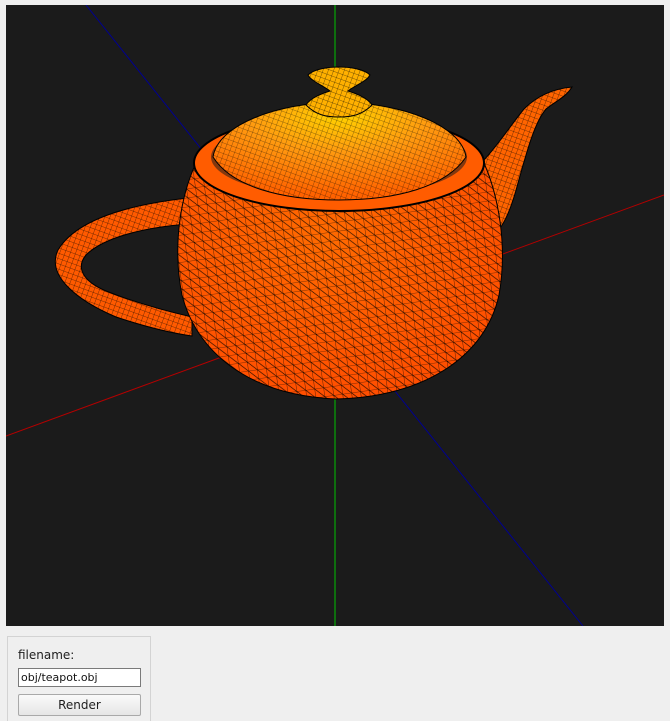 Image resolution: width=670 pixels, height=721 pixels. What do you see at coordinates (79, 705) in the screenshot?
I see `render-button: Render` at bounding box center [79, 705].